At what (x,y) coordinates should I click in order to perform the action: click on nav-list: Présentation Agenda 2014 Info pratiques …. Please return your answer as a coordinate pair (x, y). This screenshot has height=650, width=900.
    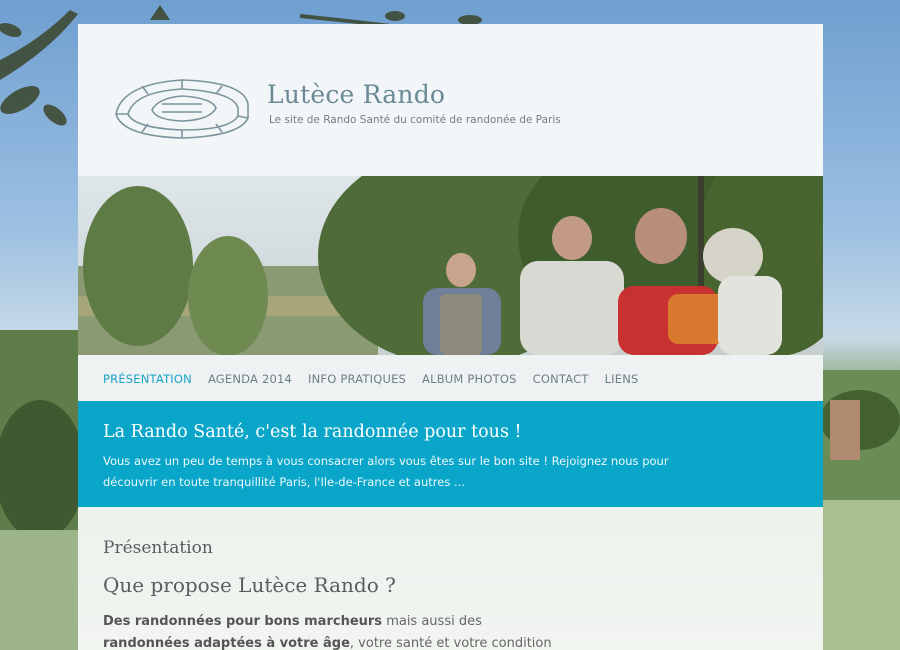
    Looking at the image, I should click on (371, 379).